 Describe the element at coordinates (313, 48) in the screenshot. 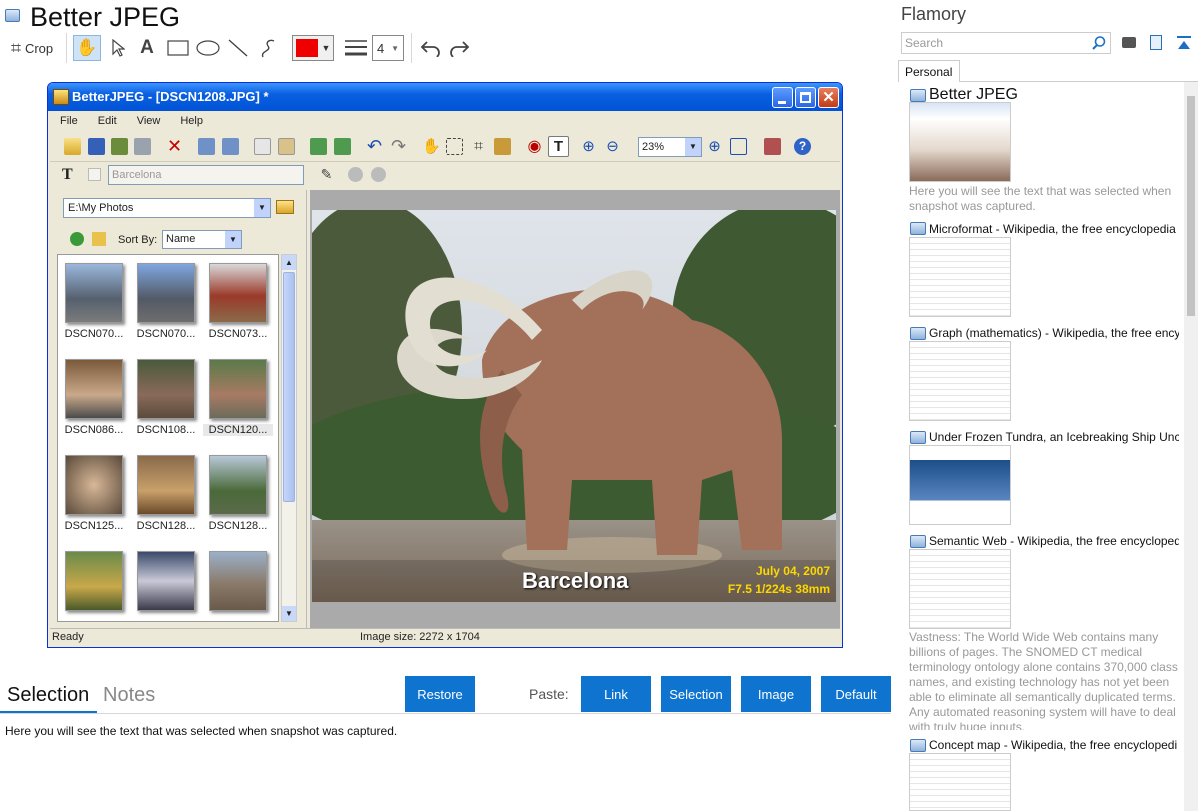

I see `color-picker: ▼` at that location.